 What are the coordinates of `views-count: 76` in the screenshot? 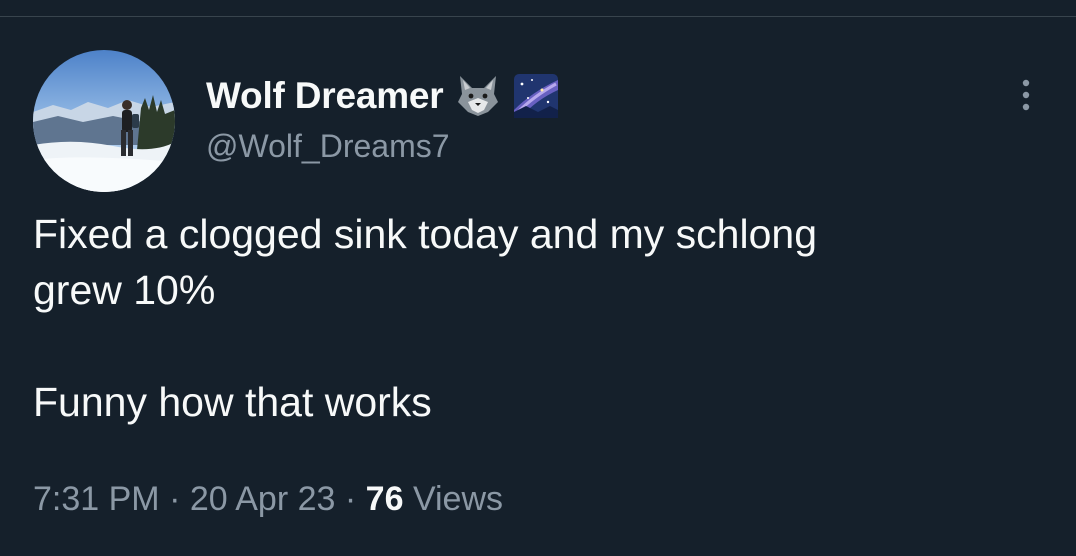 It's located at (385, 499).